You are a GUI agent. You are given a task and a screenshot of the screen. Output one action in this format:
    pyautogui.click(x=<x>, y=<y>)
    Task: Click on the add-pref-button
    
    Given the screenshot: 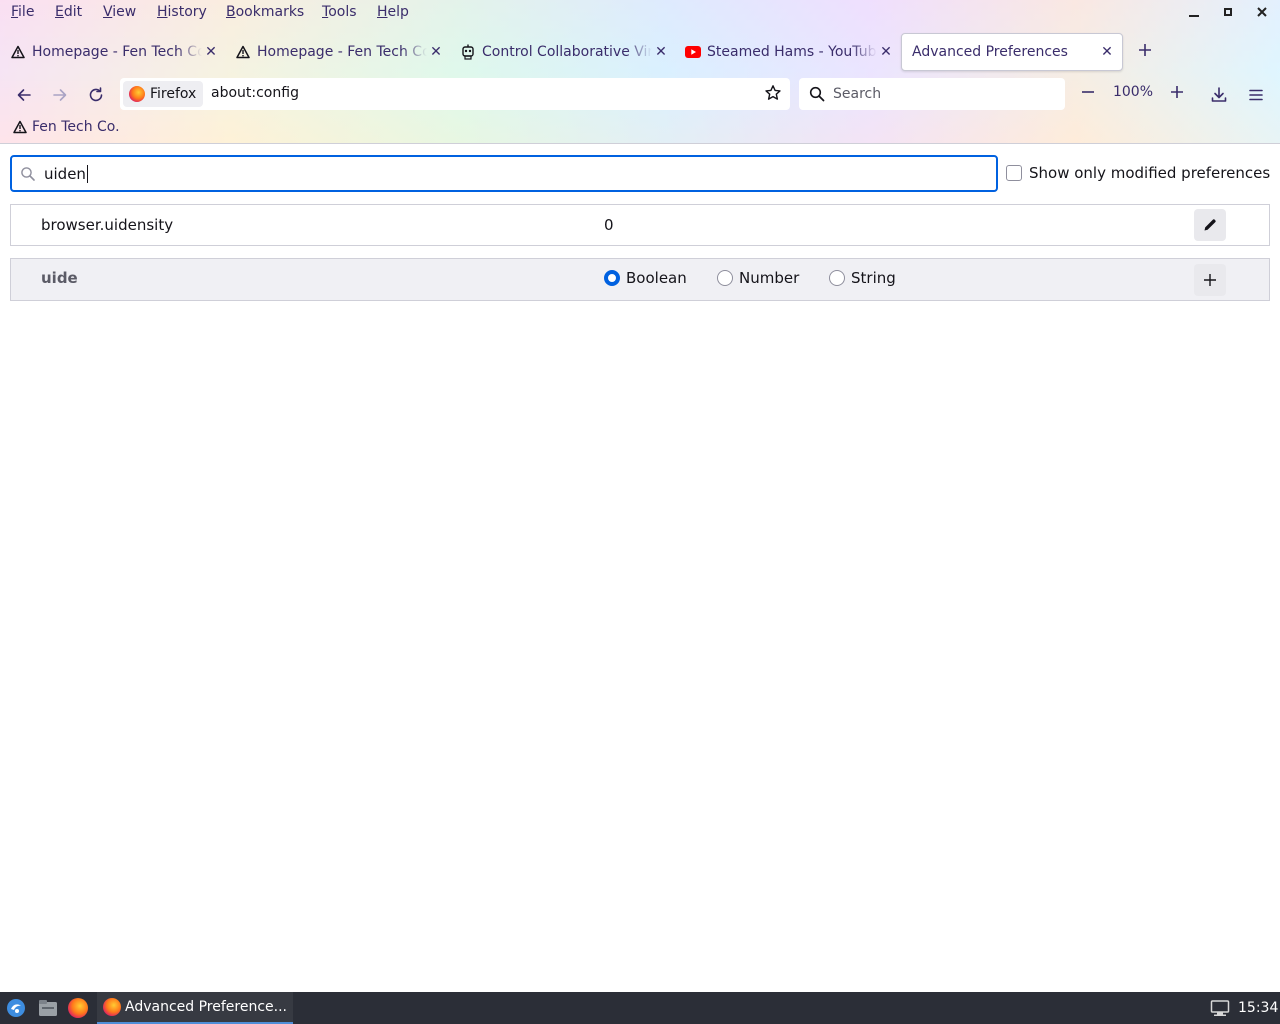 What is the action you would take?
    pyautogui.click(x=1210, y=280)
    